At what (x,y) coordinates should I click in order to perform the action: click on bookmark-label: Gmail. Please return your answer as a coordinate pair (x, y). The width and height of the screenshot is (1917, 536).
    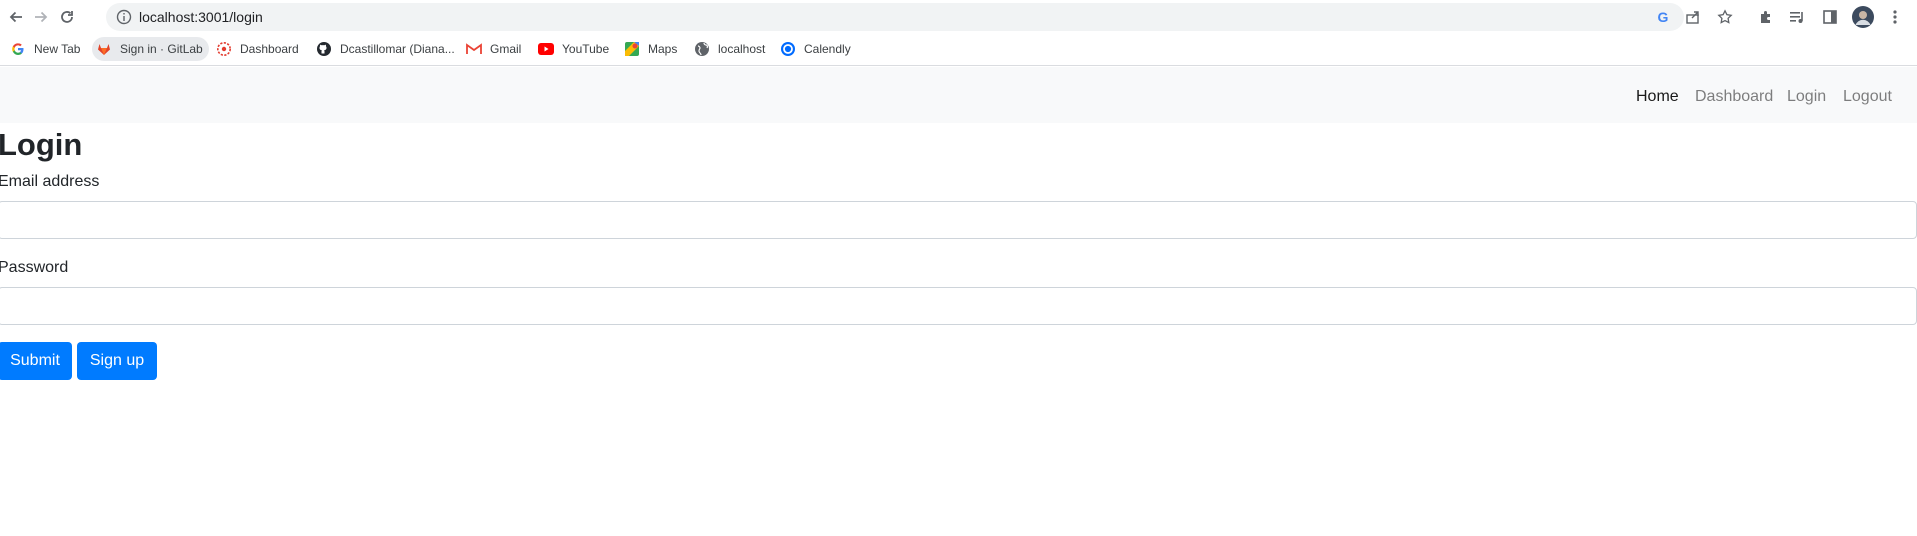
    Looking at the image, I should click on (506, 49).